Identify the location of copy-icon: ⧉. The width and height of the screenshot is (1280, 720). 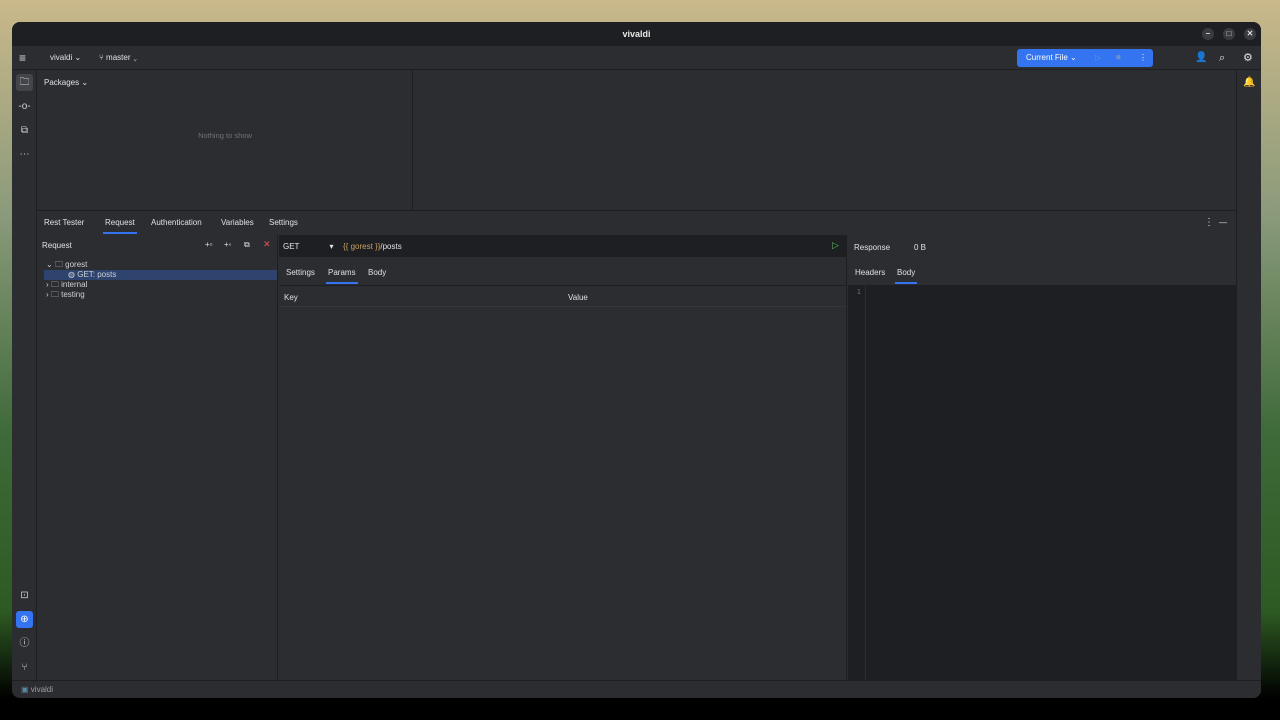
(247, 245).